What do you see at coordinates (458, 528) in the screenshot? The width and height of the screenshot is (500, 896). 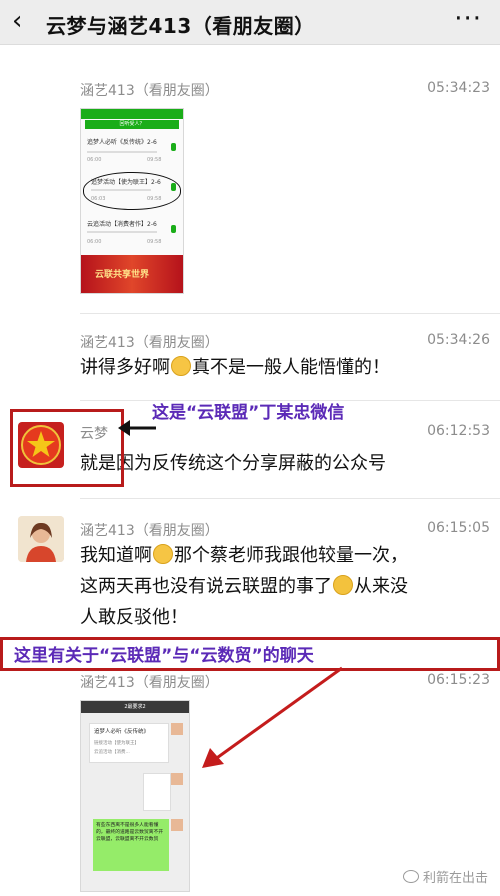 I see `message-time: 06:15:05` at bounding box center [458, 528].